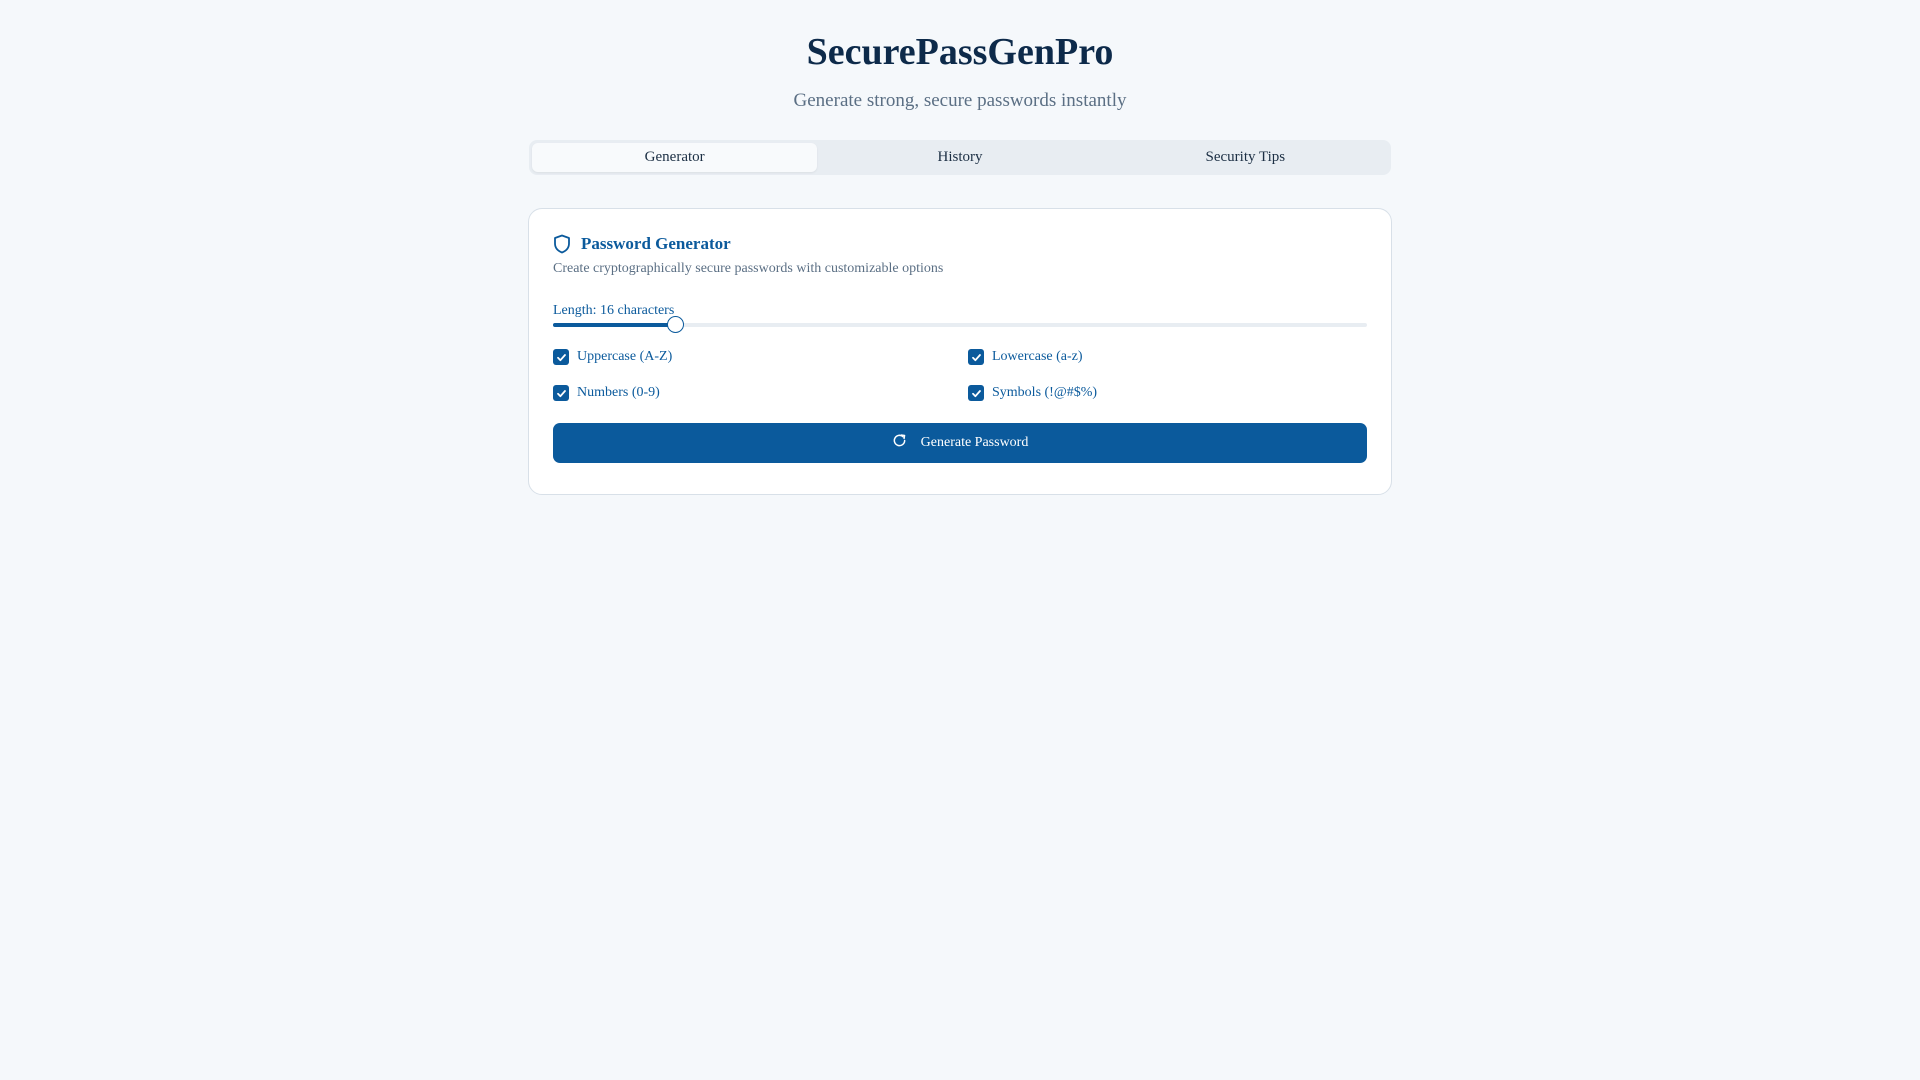  I want to click on card-title: Password Generator, so click(656, 243).